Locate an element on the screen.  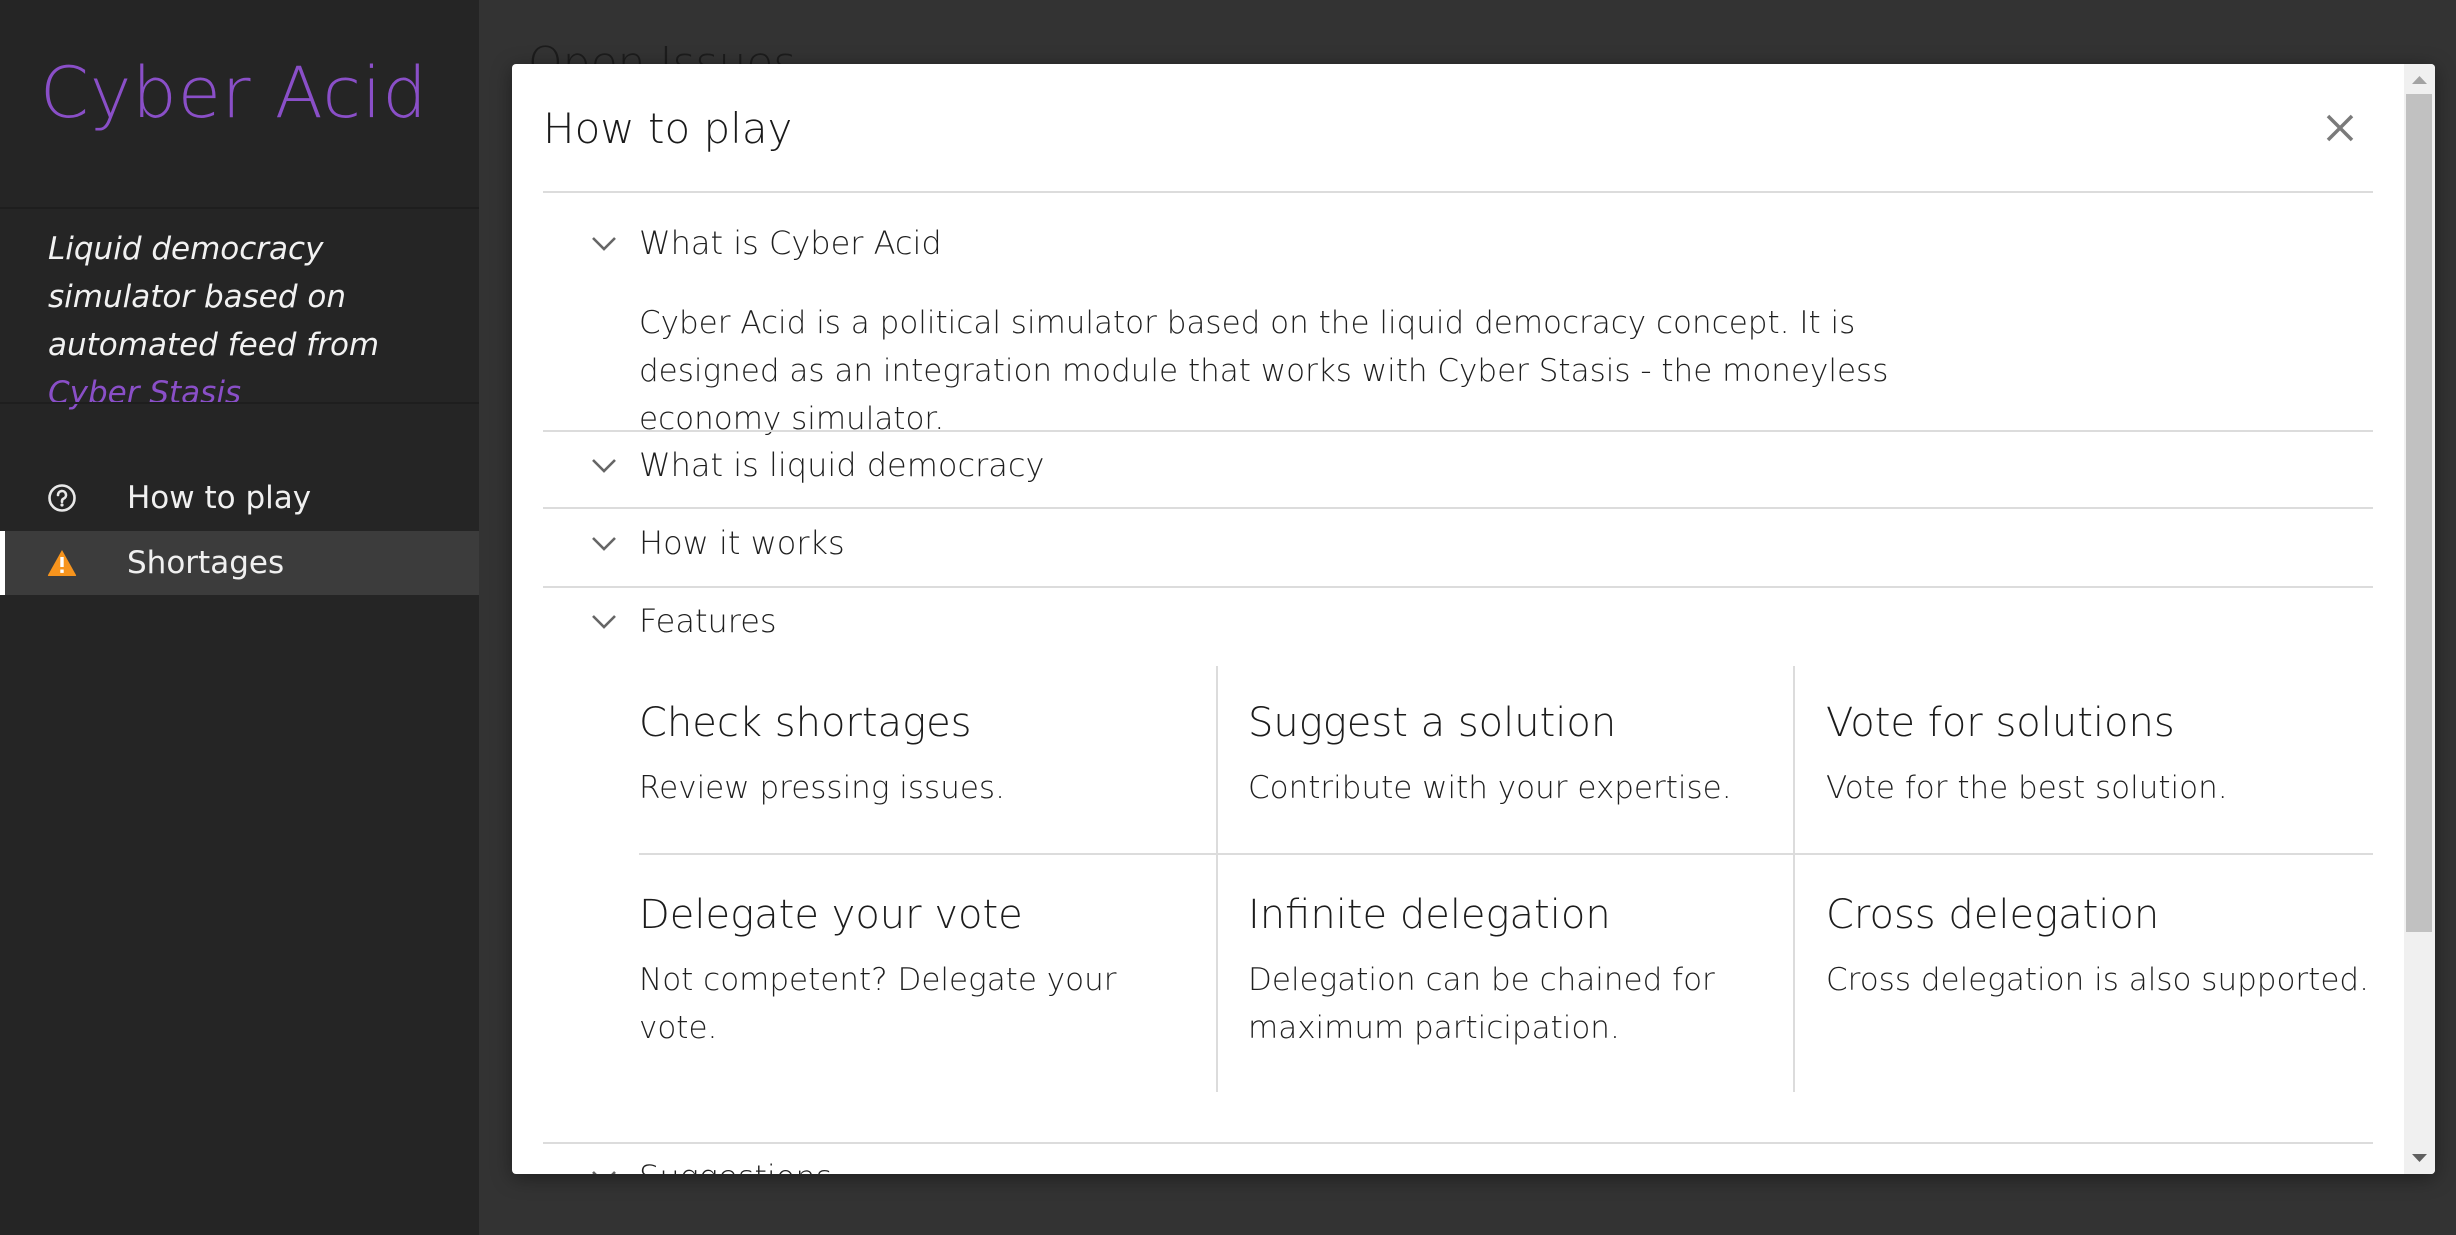
accordion-label: Suggestions is located at coordinates (735, 1166).